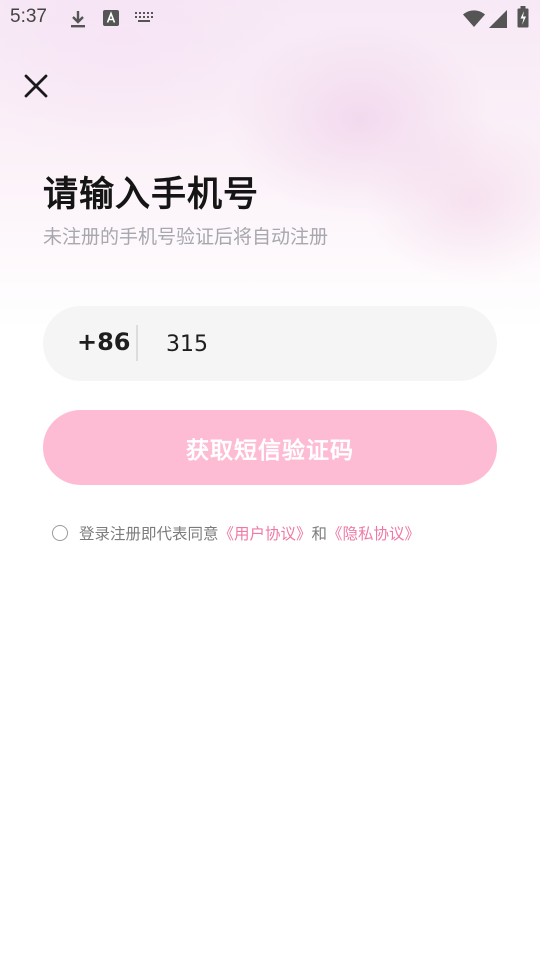  I want to click on input-divider, so click(137, 343).